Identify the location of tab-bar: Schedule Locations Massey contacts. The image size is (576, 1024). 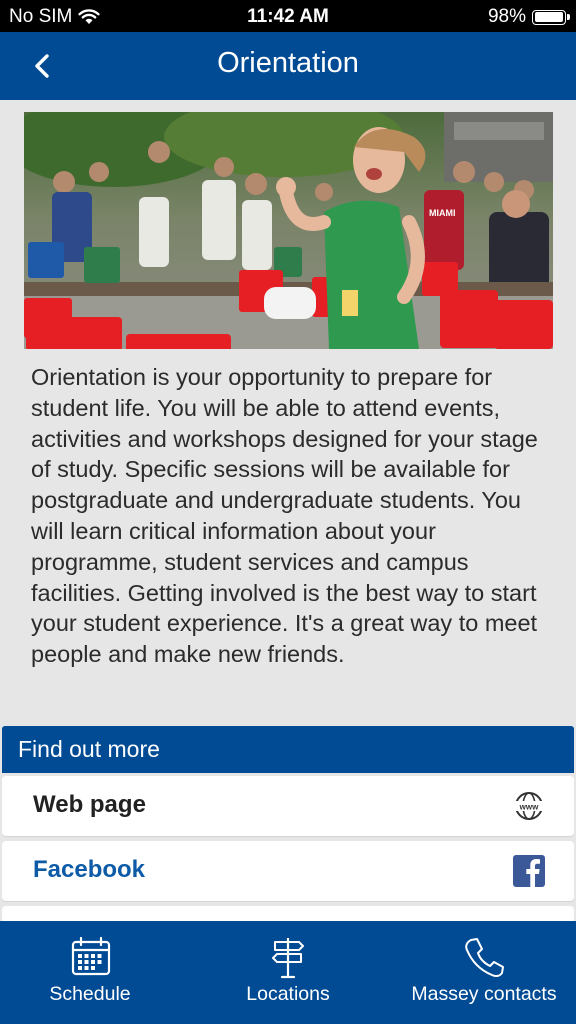
(288, 972).